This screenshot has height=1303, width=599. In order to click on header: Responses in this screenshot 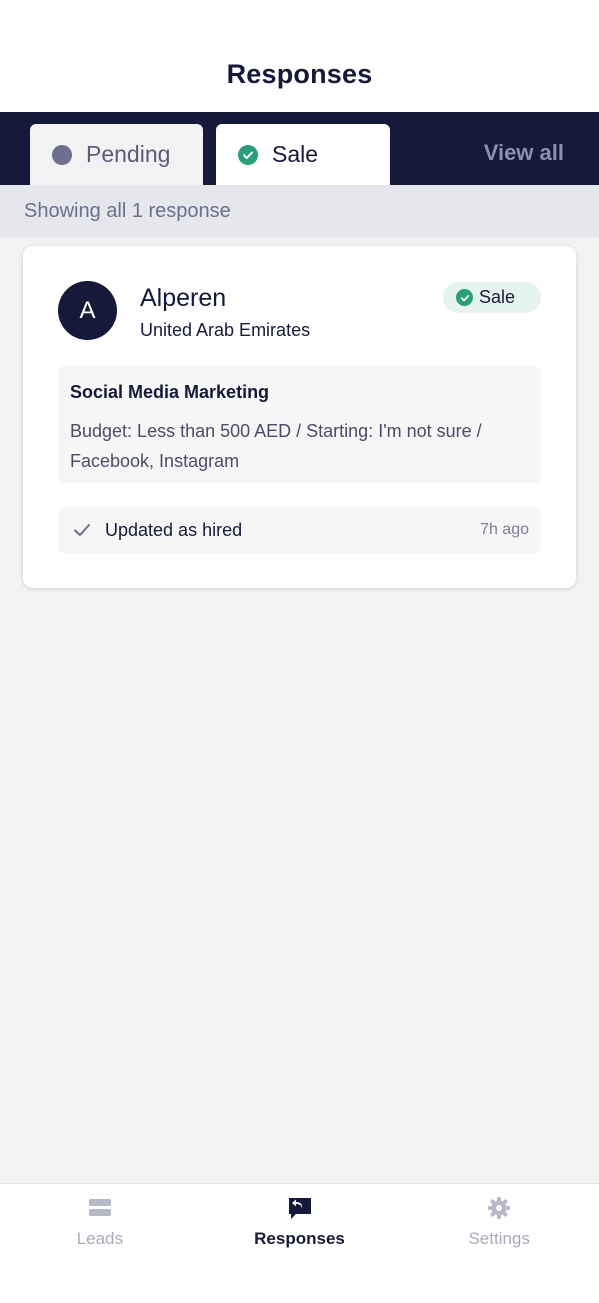, I will do `click(299, 56)`.